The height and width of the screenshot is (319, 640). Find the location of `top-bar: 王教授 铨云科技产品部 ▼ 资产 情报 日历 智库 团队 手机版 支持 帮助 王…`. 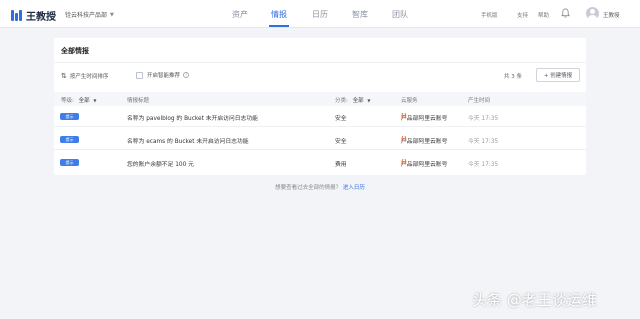

top-bar: 王教授 铨云科技产品部 ▼ 资产 情报 日历 智库 团队 手机版 支持 帮助 王… is located at coordinates (320, 14).